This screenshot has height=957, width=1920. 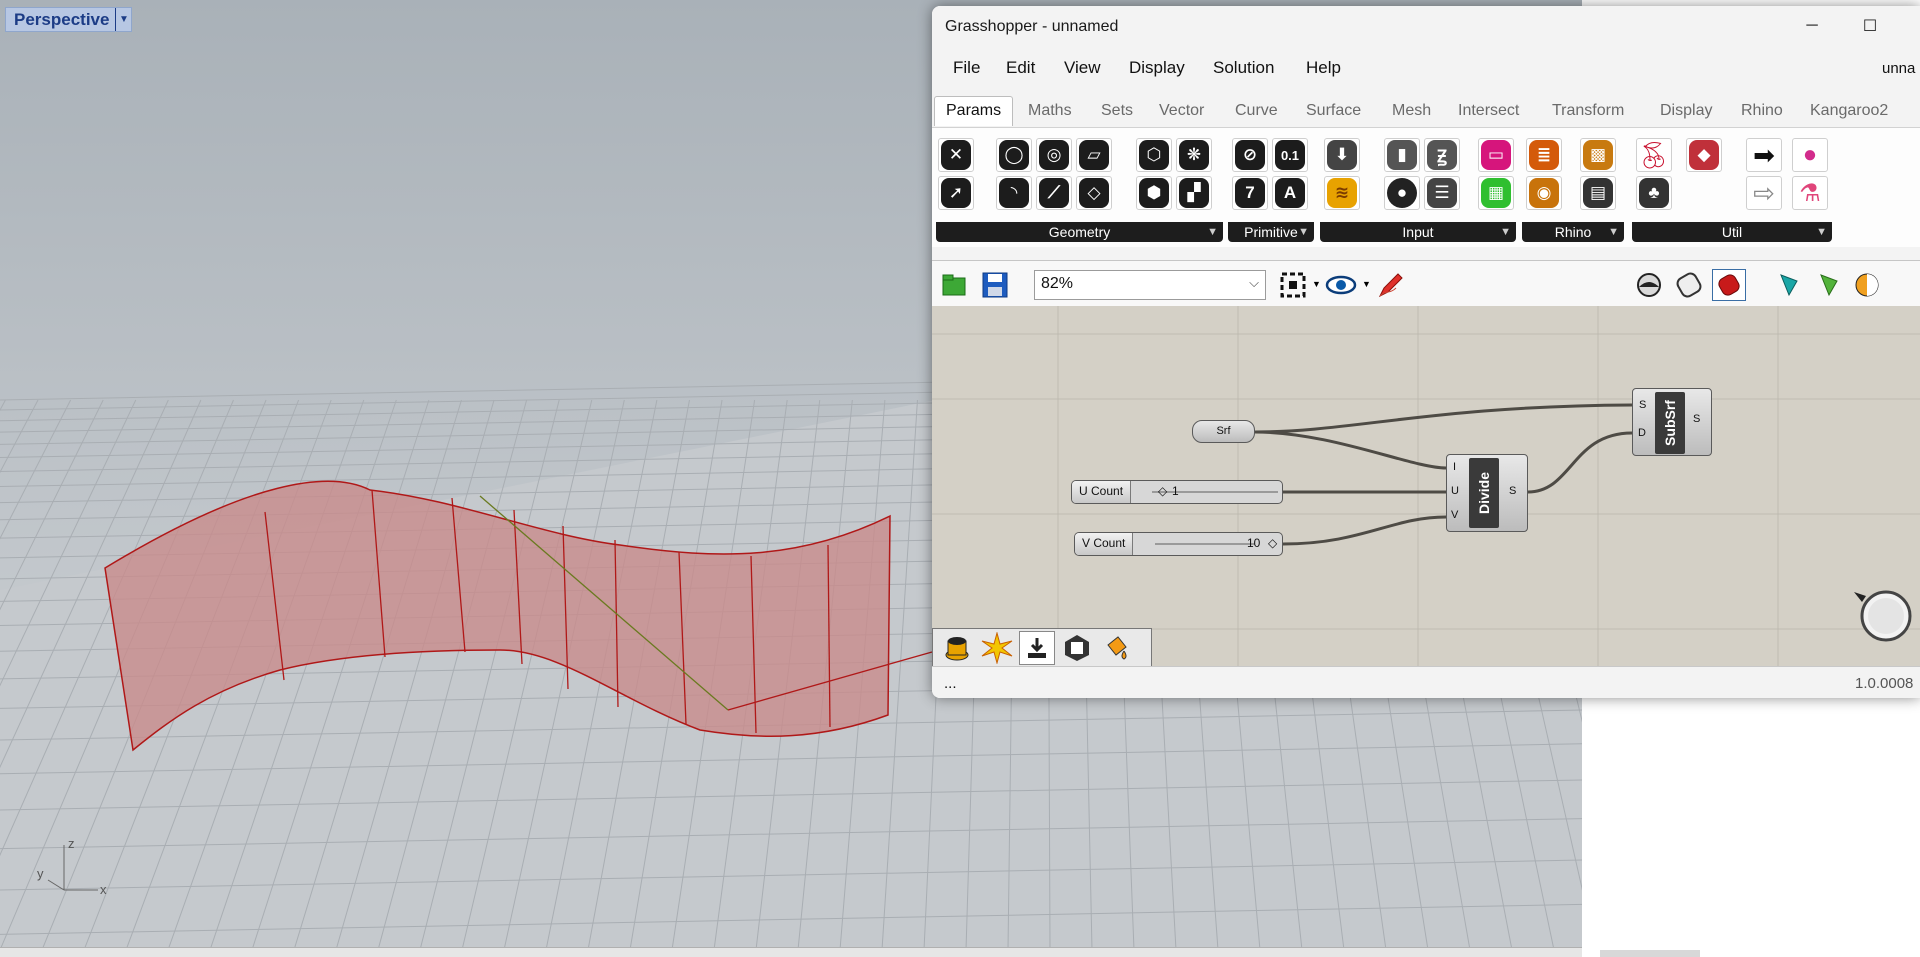 I want to click on circle-param-icon: ◯, so click(x=1014, y=155).